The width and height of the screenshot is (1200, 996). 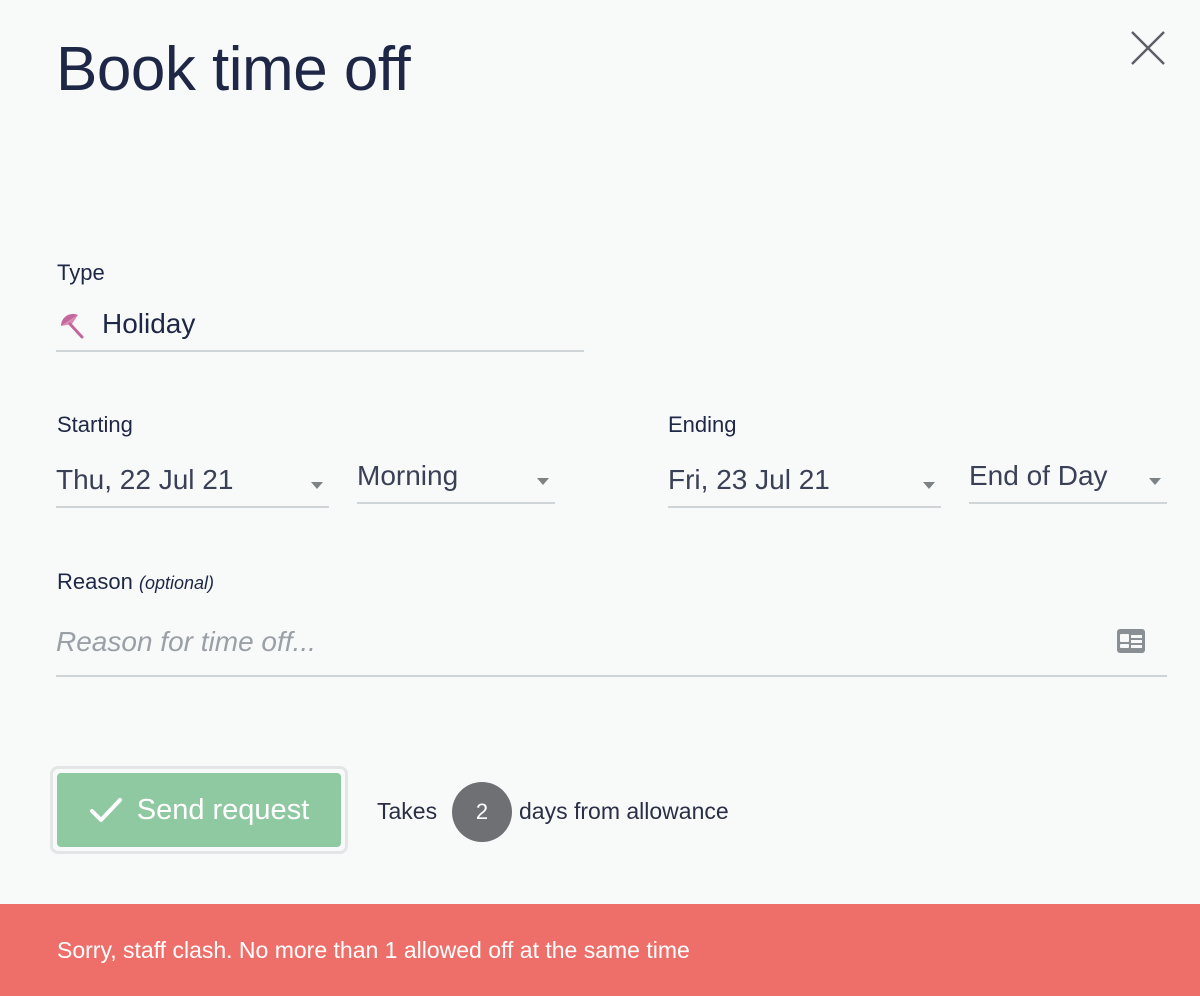 I want to click on close-icon, so click(x=1148, y=48).